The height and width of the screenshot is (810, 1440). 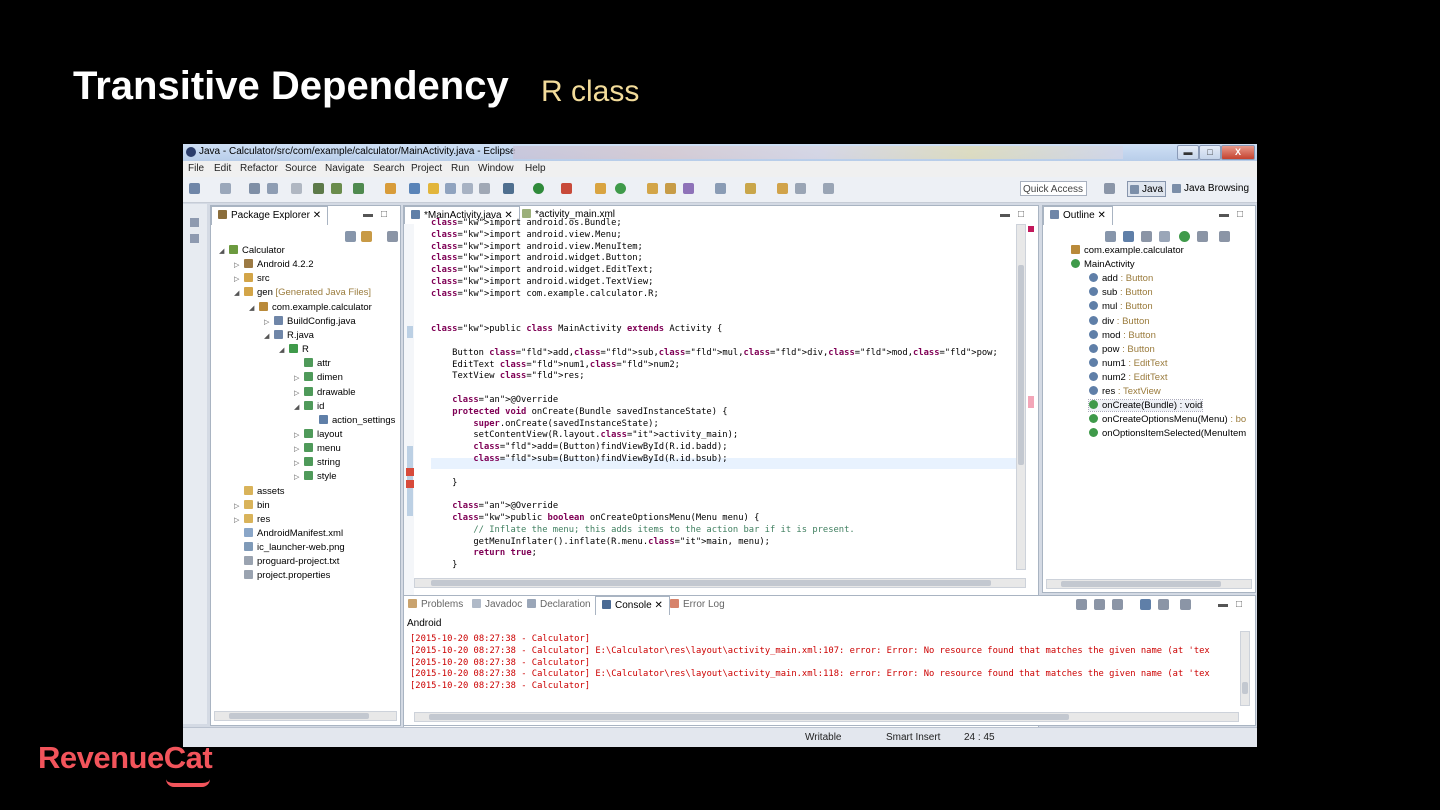 What do you see at coordinates (323, 434) in the screenshot?
I see `tree-item: layout` at bounding box center [323, 434].